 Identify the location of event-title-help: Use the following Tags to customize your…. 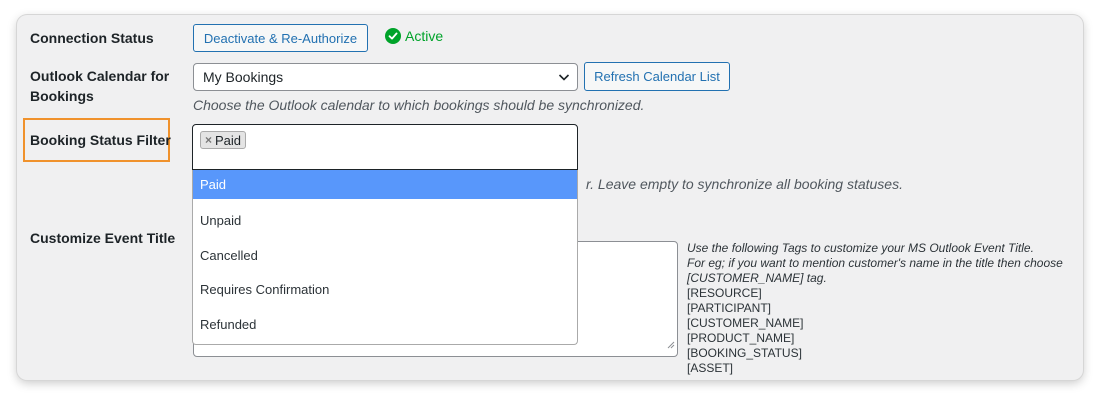
(875, 308).